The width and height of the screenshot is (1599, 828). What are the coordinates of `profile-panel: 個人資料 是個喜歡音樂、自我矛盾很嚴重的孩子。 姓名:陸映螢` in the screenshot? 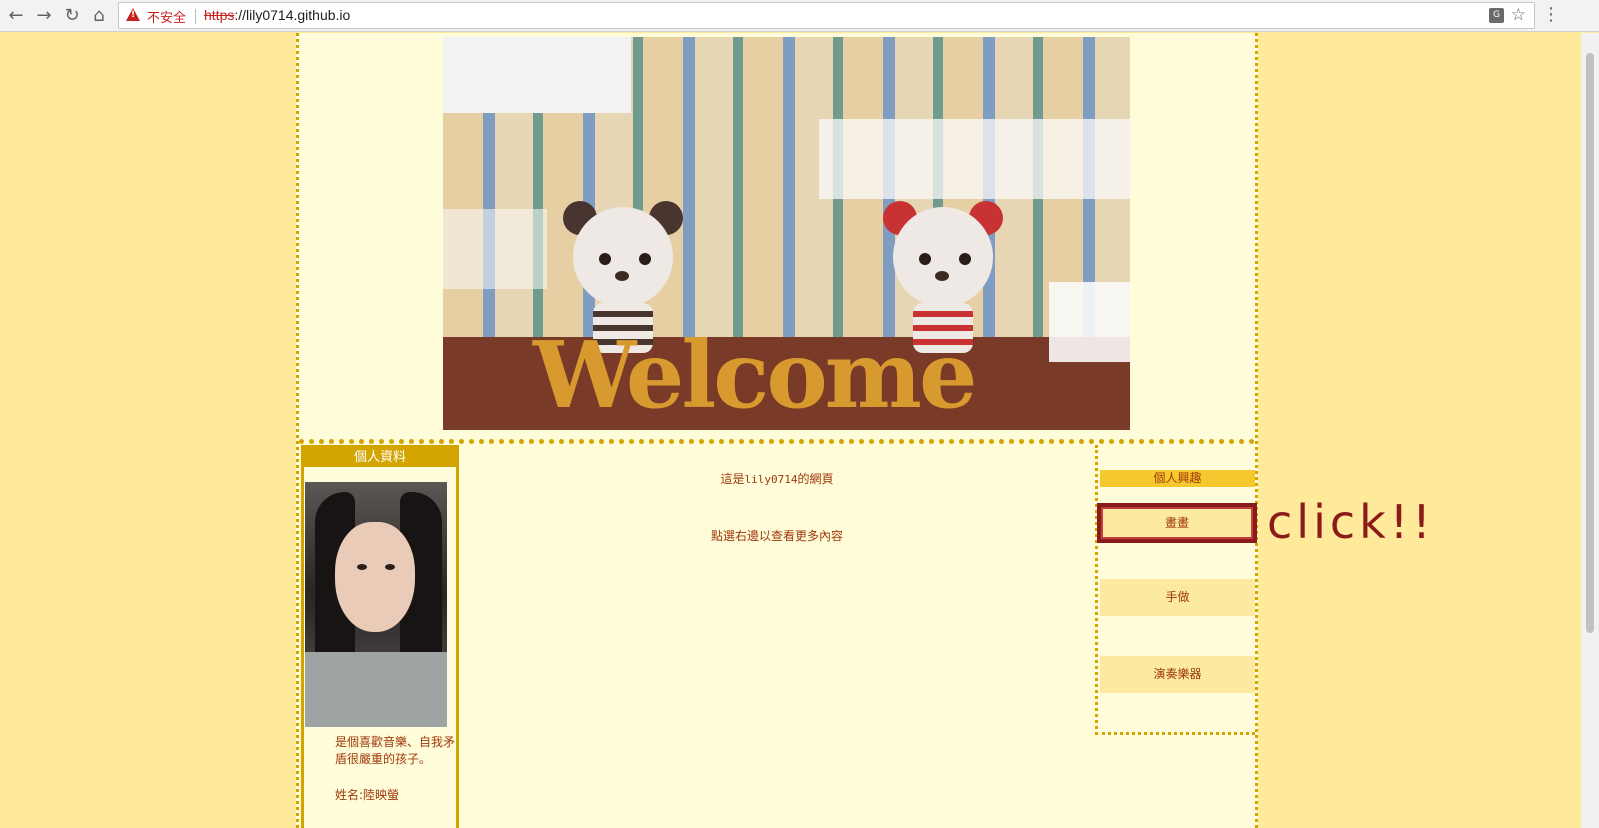 It's located at (380, 636).